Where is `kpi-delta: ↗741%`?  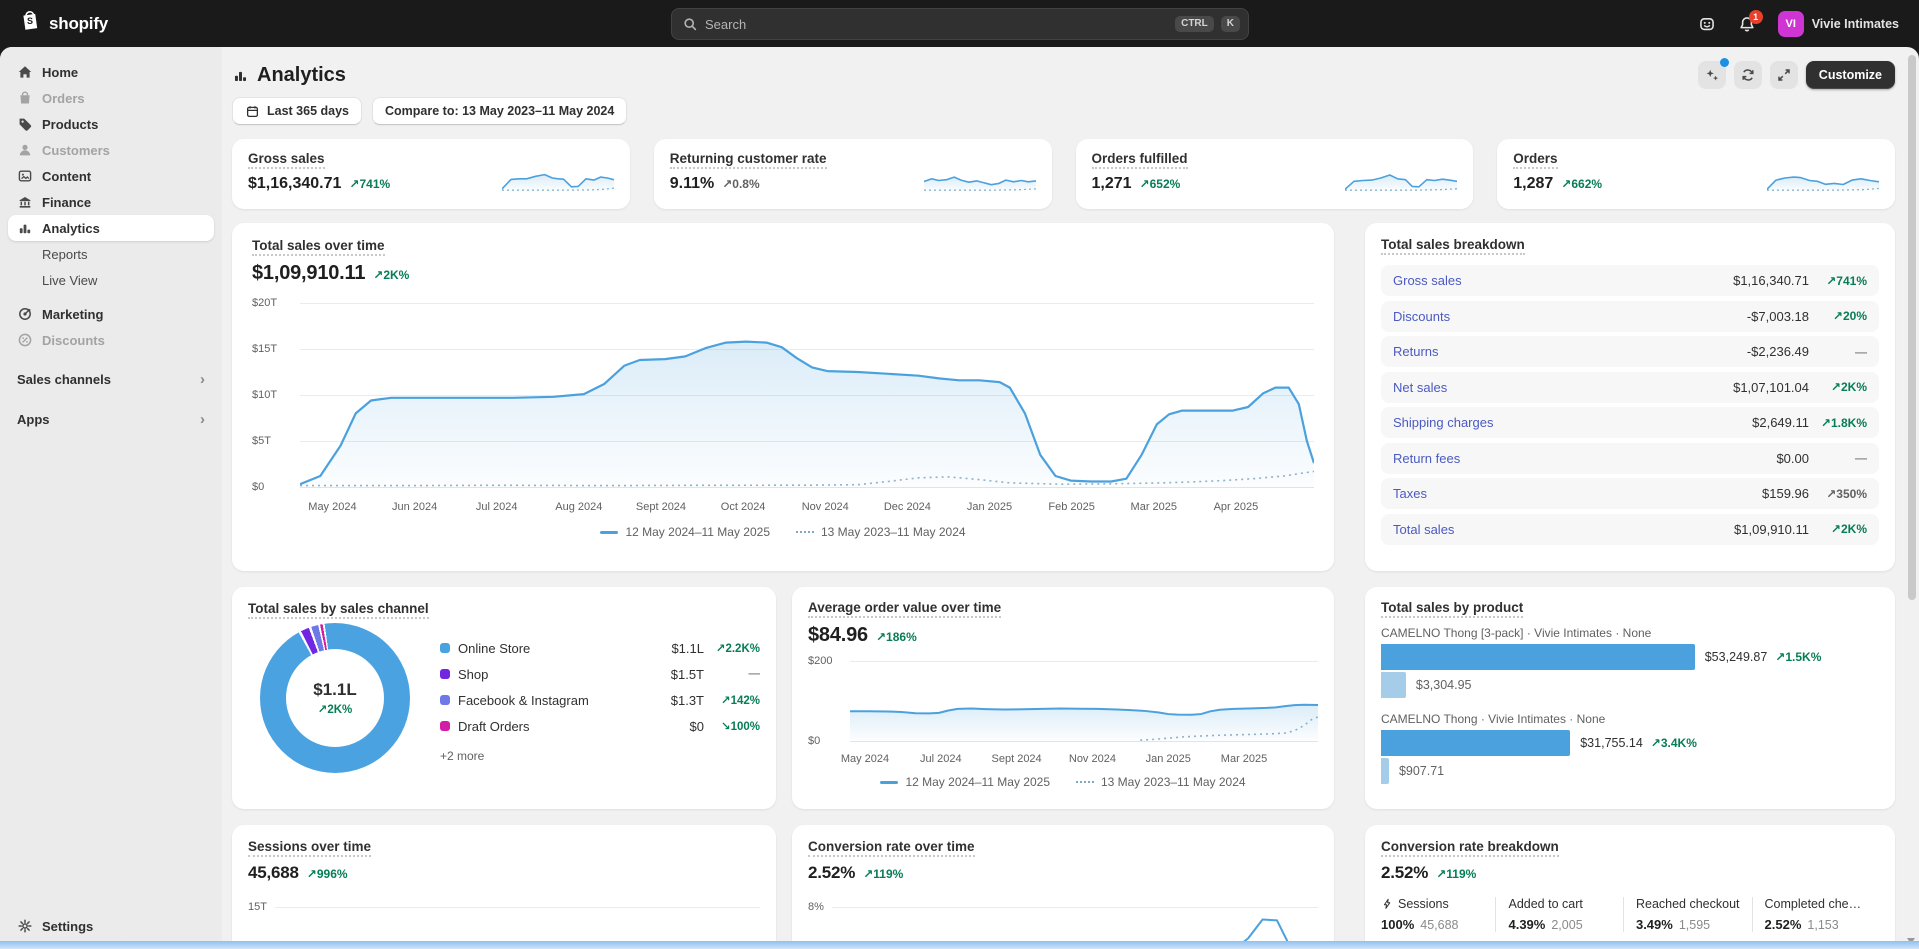
kpi-delta: ↗741% is located at coordinates (370, 184).